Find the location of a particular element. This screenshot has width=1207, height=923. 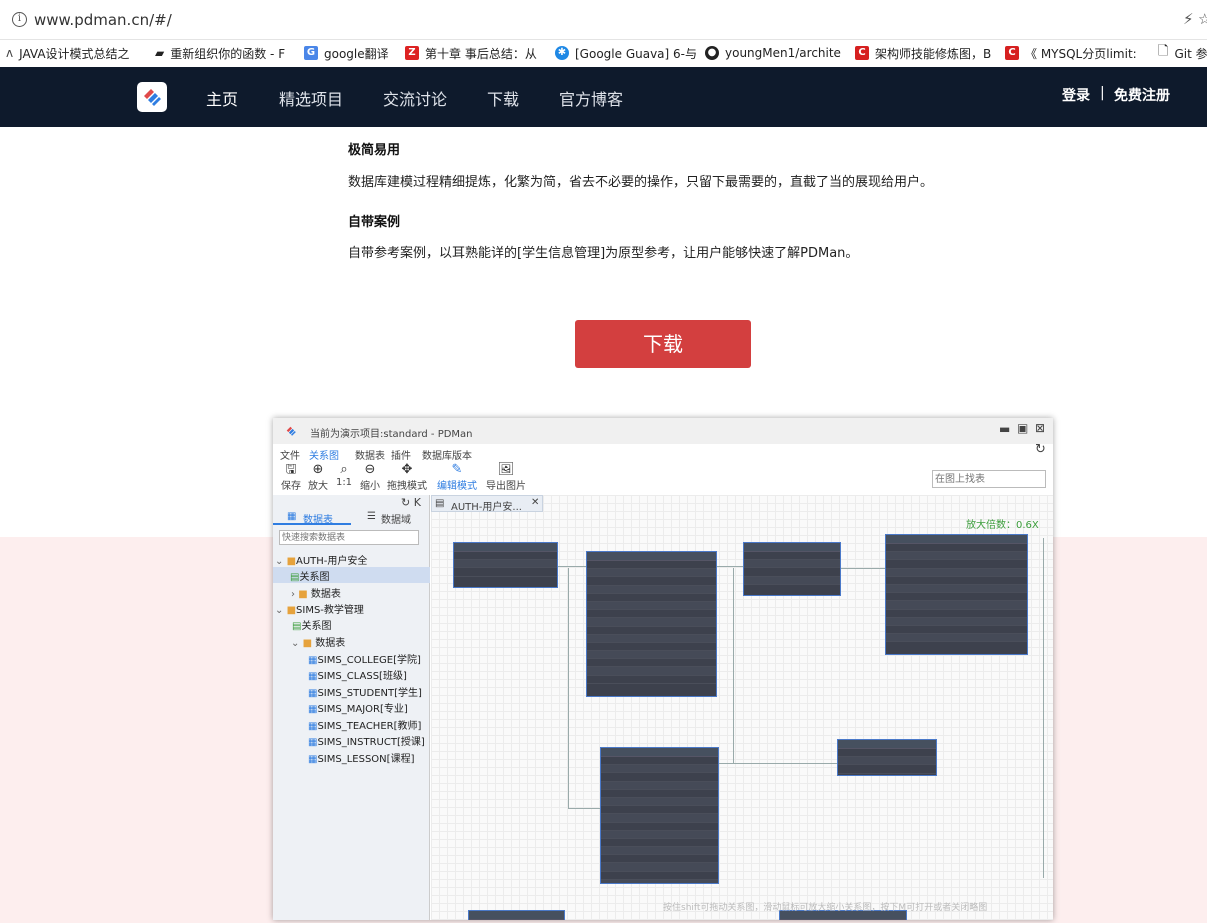

menu-plugins: 插件 is located at coordinates (401, 454).